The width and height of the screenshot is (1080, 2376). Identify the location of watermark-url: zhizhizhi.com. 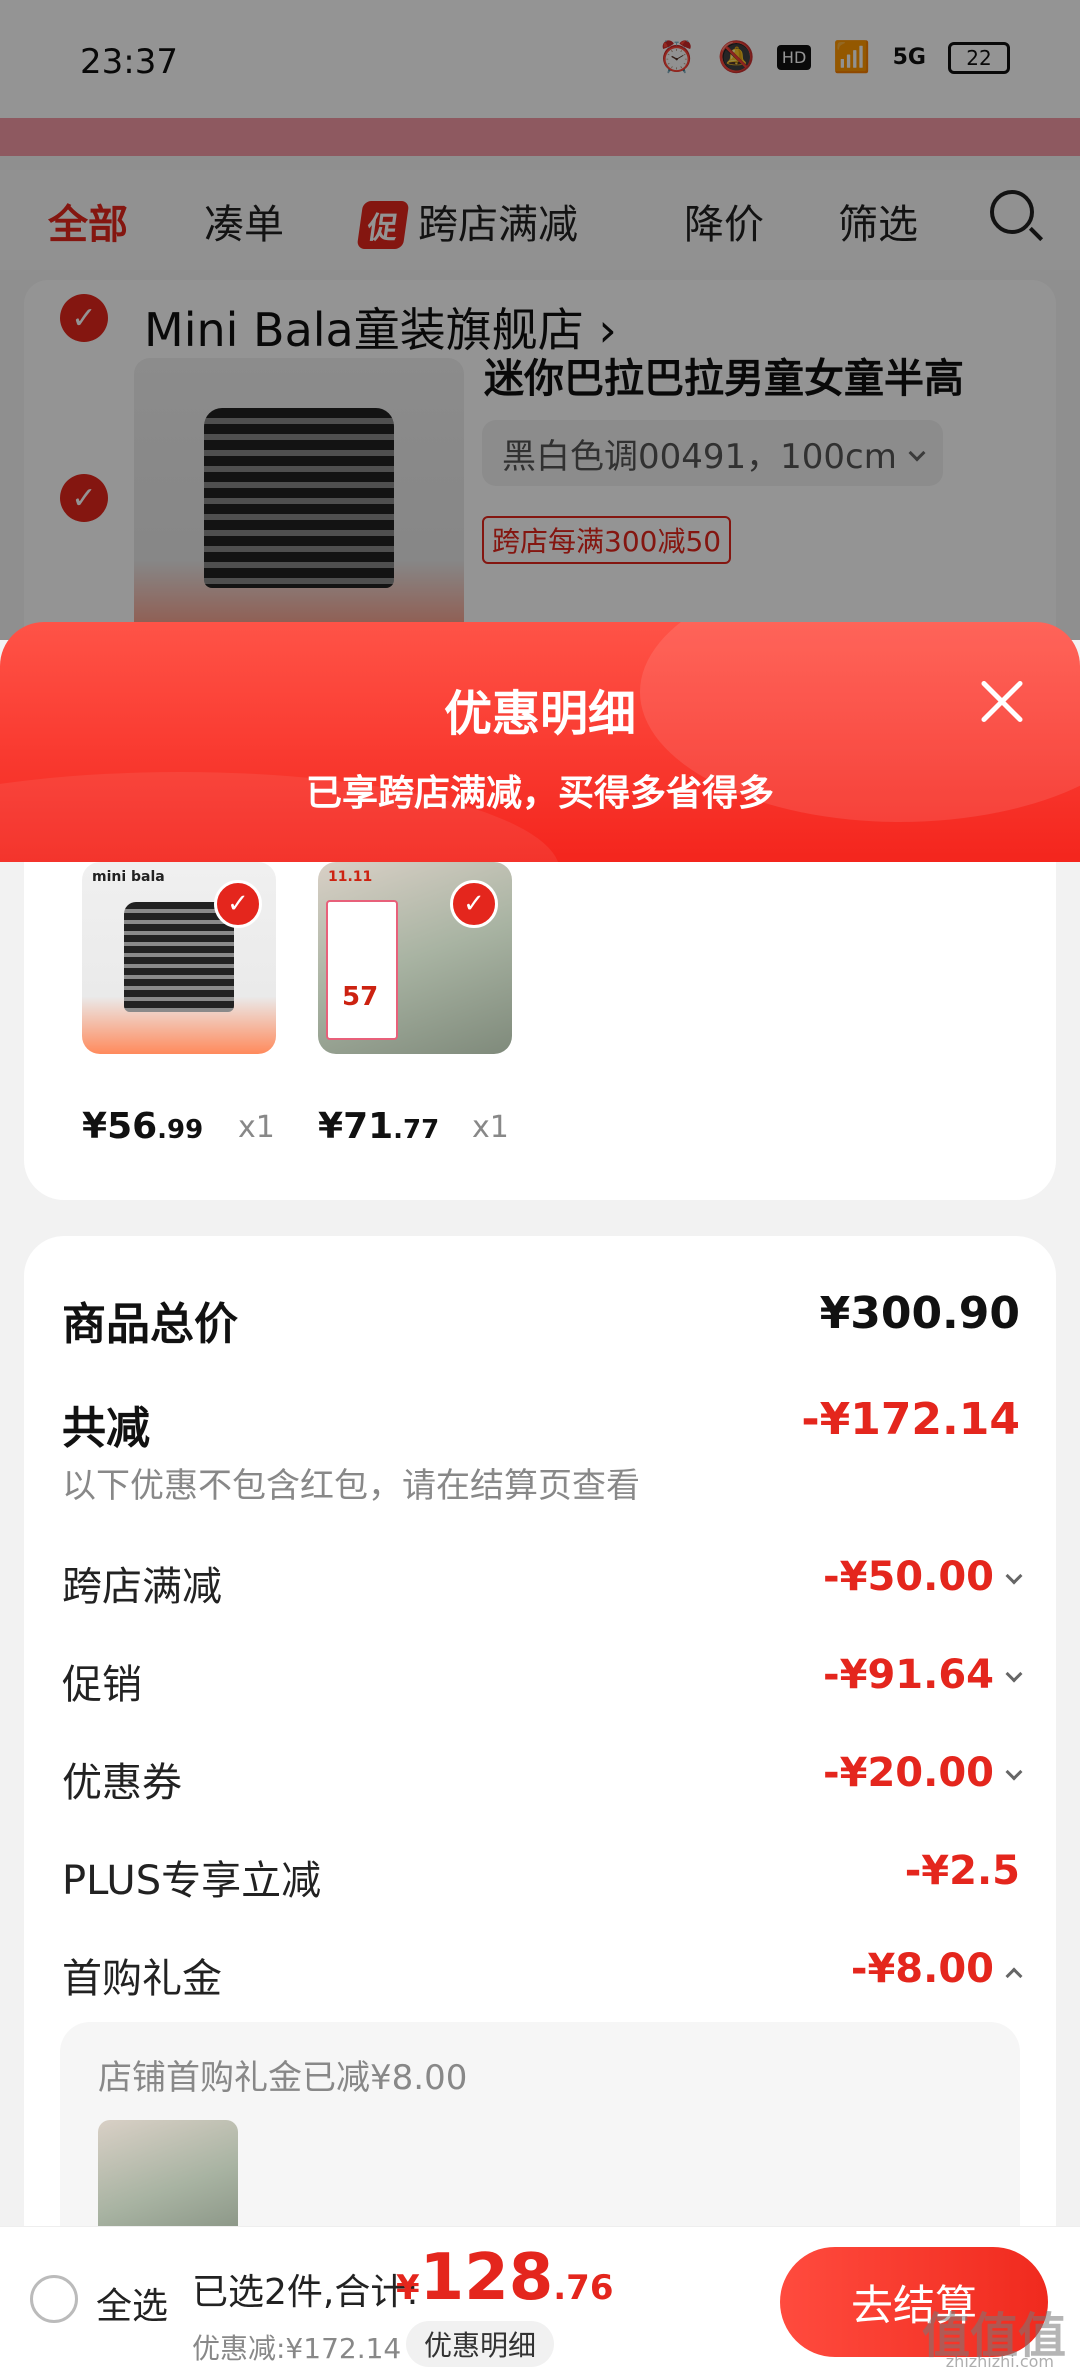
(999, 2361).